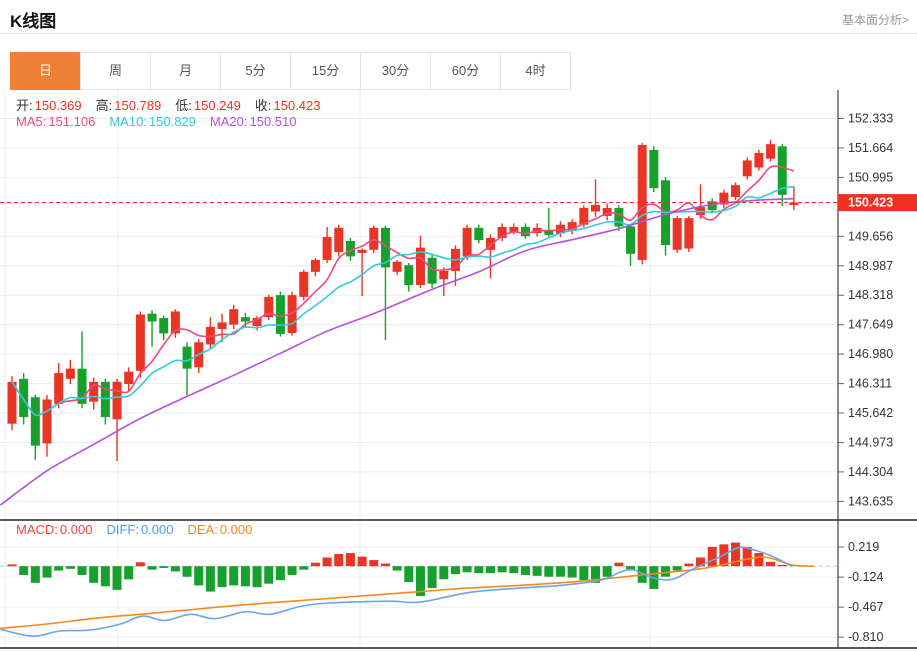 Image resolution: width=917 pixels, height=652 pixels. What do you see at coordinates (870, 236) in the screenshot?
I see `svg-text: 149.656` at bounding box center [870, 236].